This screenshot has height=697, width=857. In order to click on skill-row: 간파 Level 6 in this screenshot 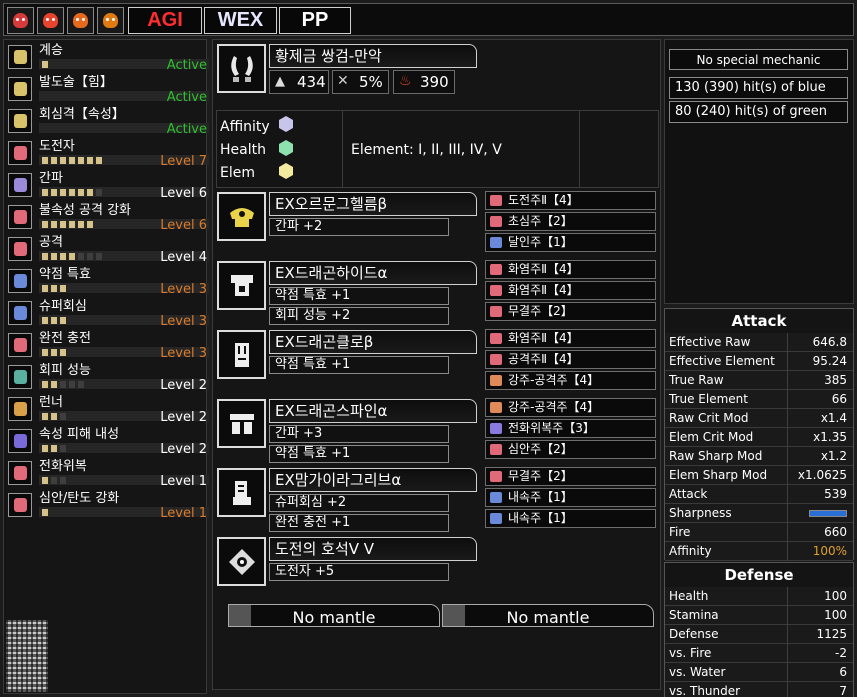, I will do `click(108, 185)`.